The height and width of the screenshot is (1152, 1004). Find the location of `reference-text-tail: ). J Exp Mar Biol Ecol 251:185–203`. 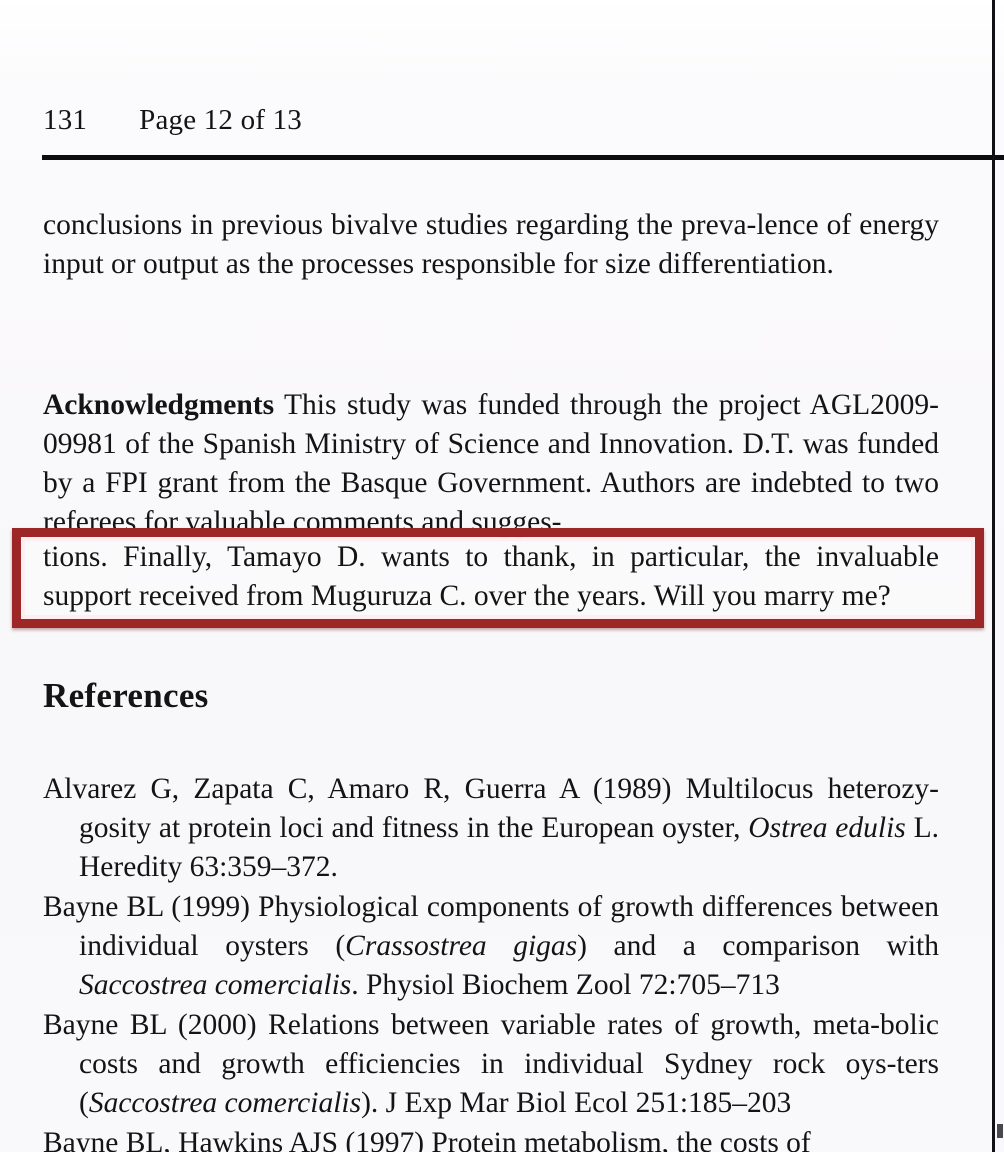

reference-text-tail: ). J Exp Mar Biol Ecol 251:185–203 is located at coordinates (576, 1103).